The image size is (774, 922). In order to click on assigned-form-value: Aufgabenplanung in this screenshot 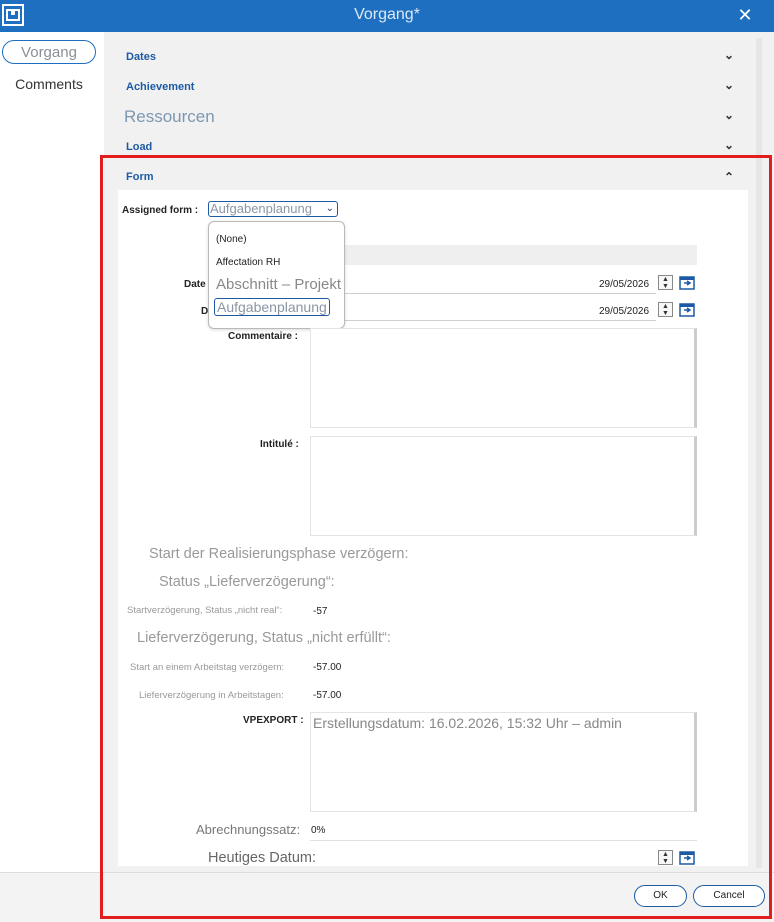, I will do `click(261, 208)`.